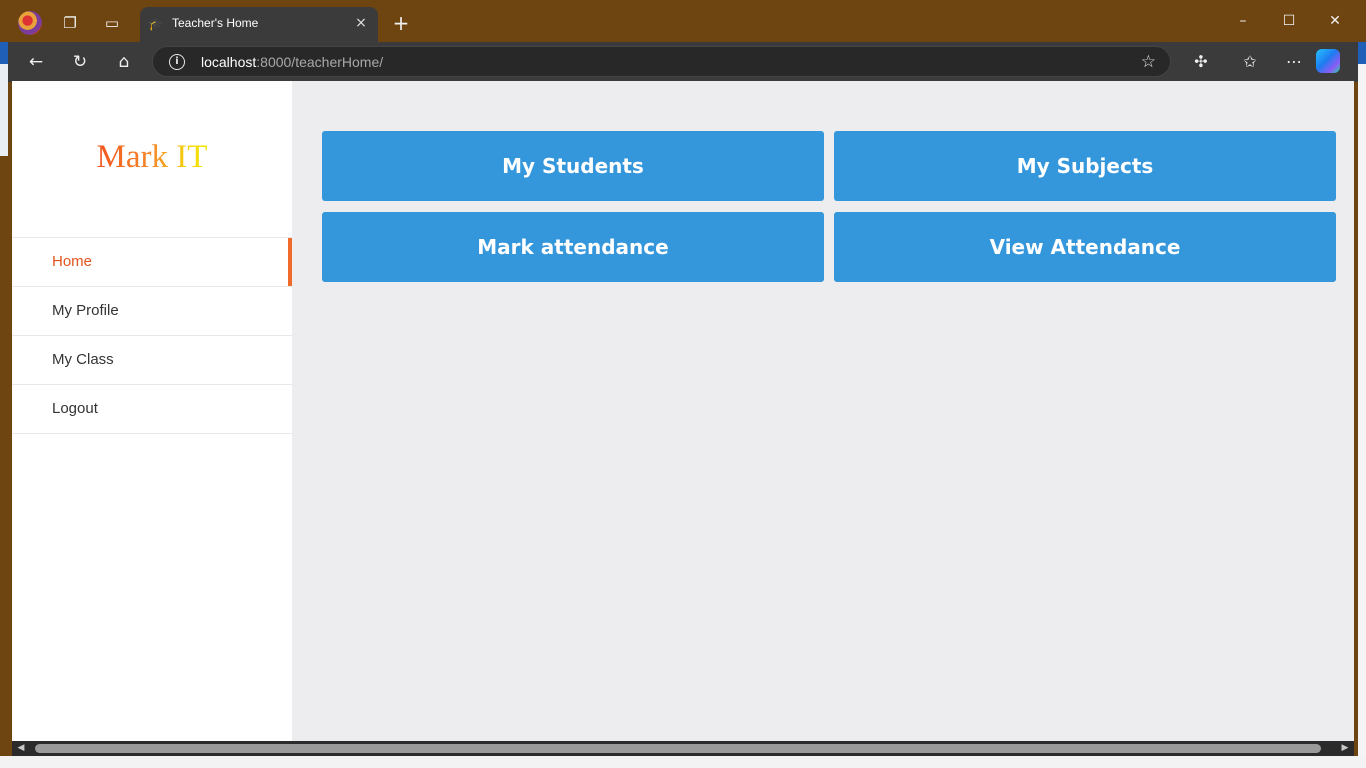  What do you see at coordinates (1201, 62) in the screenshot?
I see `puzzle-icon: ✣` at bounding box center [1201, 62].